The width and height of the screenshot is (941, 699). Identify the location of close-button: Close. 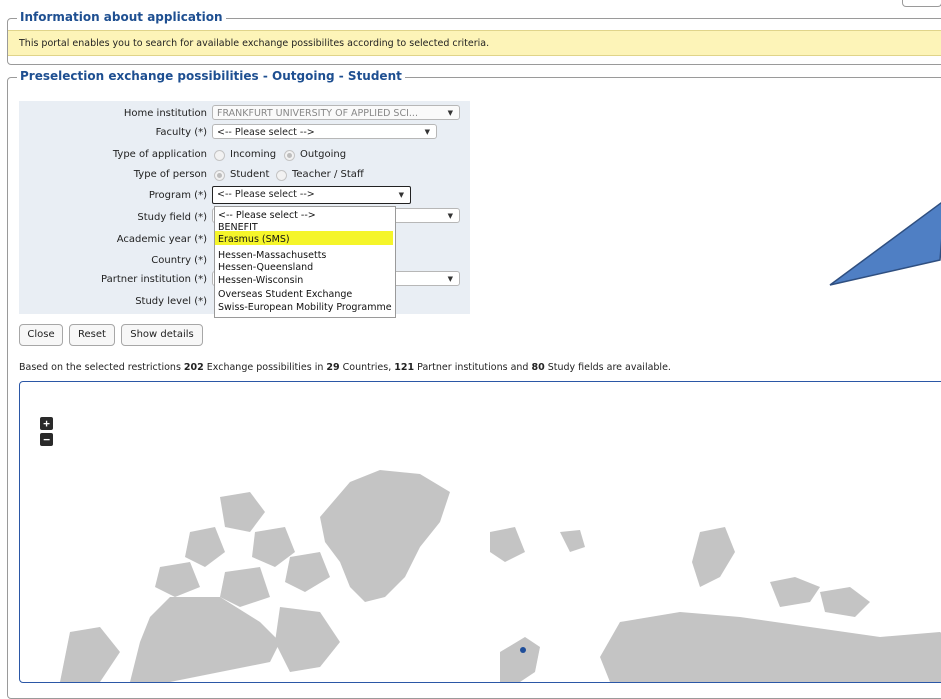
(41, 335).